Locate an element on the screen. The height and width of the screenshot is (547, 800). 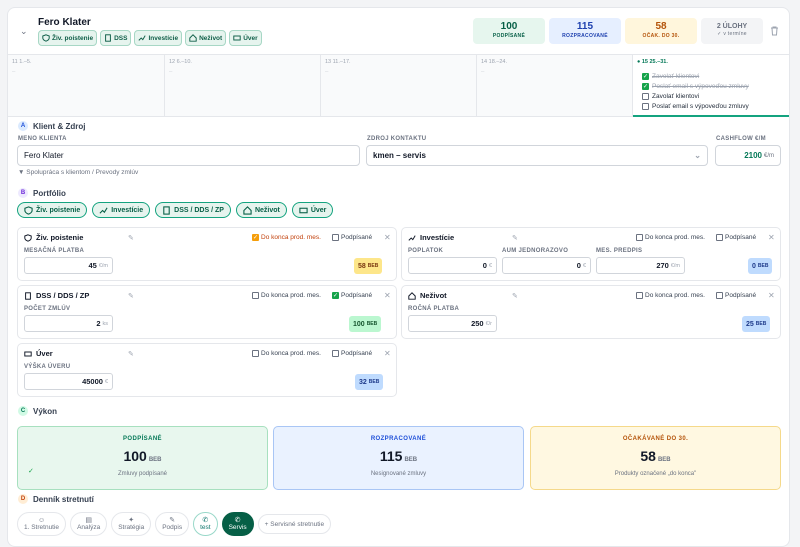
monthly-payment-input: 45 €/m is located at coordinates (68, 265).